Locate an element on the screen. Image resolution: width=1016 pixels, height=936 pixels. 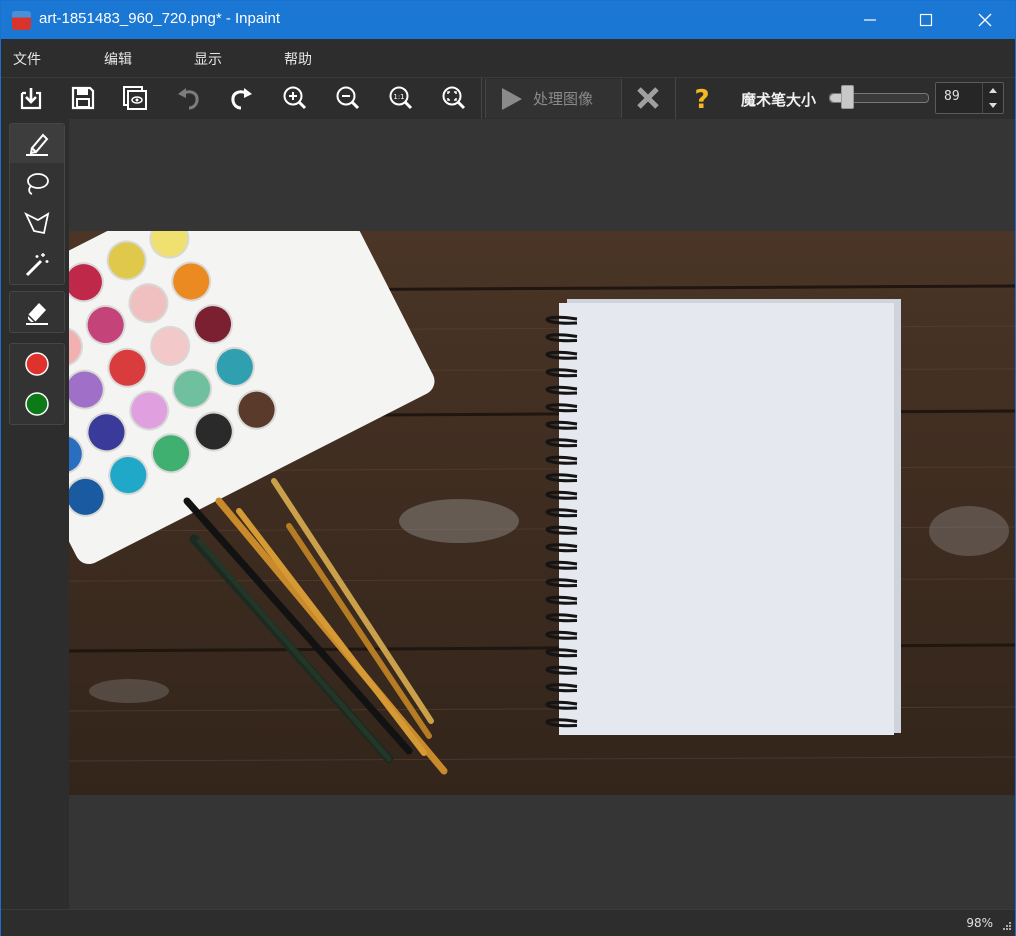
zoom-actual-button: 1:1 is located at coordinates (401, 98).